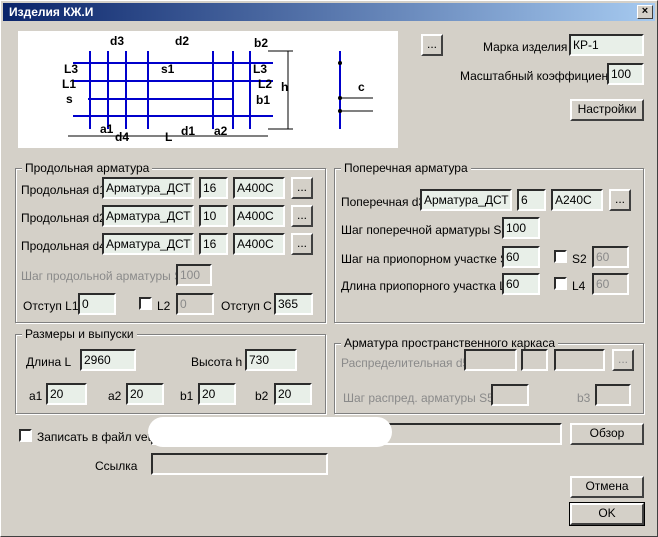 This screenshot has width=658, height=537. Describe the element at coordinates (534, 360) in the screenshot. I see `d5-diameter-input` at that location.